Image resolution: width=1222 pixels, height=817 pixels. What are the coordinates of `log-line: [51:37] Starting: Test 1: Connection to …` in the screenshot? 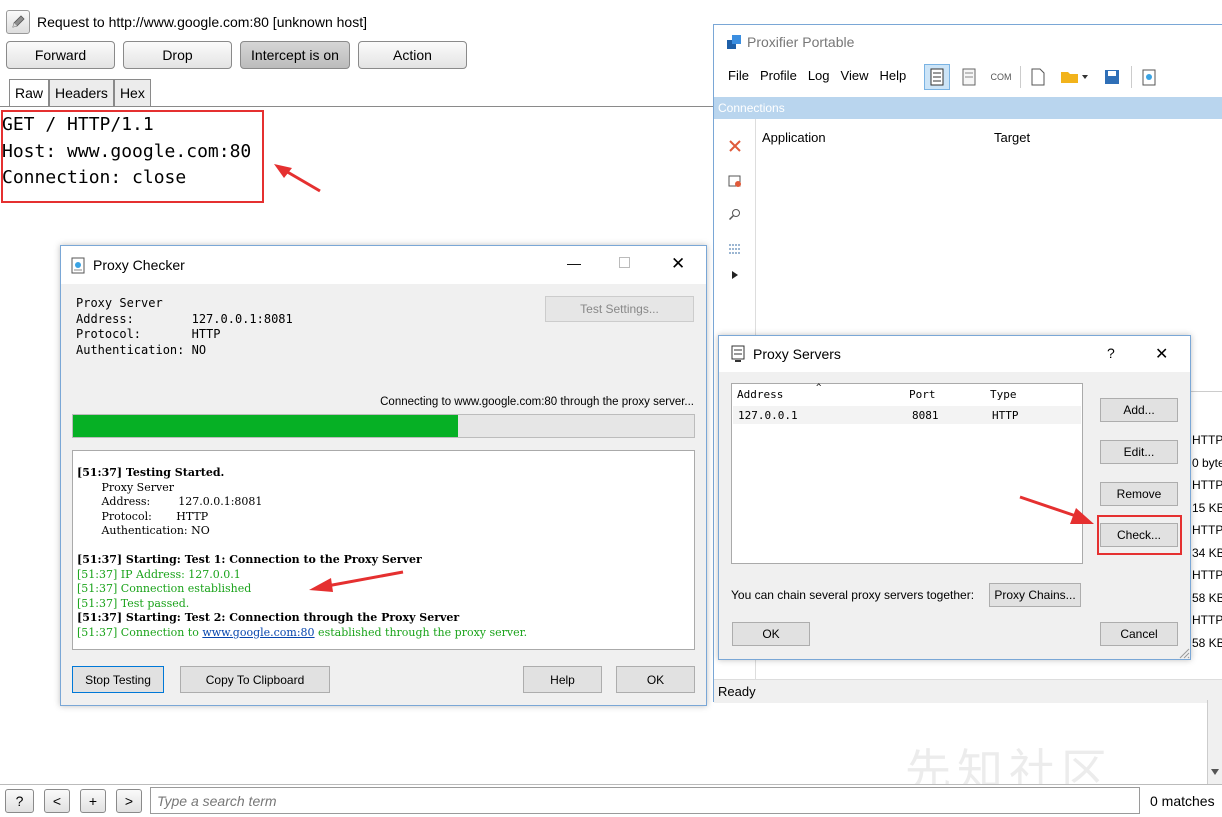 It's located at (249, 559).